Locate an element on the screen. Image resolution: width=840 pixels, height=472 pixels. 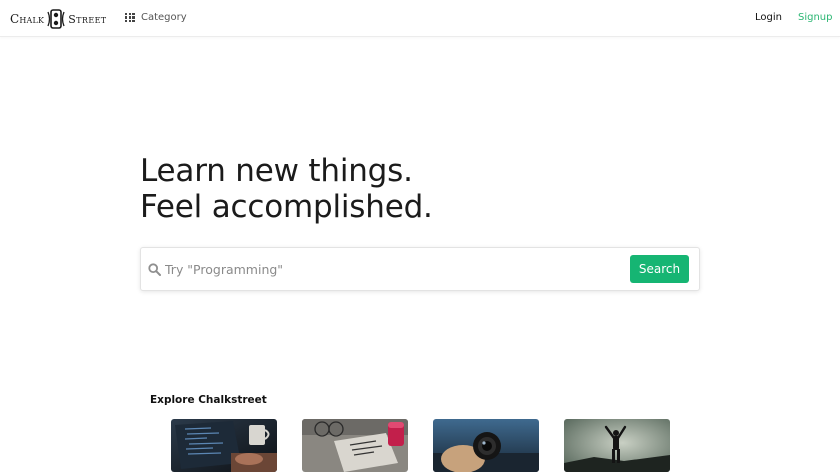
category-menu: Category is located at coordinates (156, 17).